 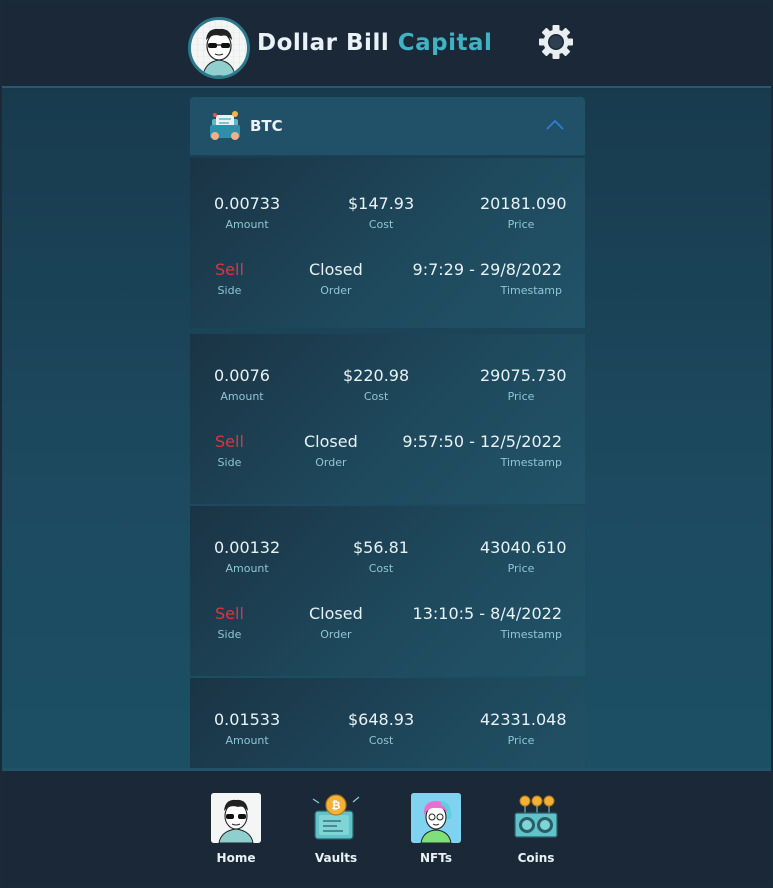 I want to click on amount-value: 0.0076, so click(x=242, y=375).